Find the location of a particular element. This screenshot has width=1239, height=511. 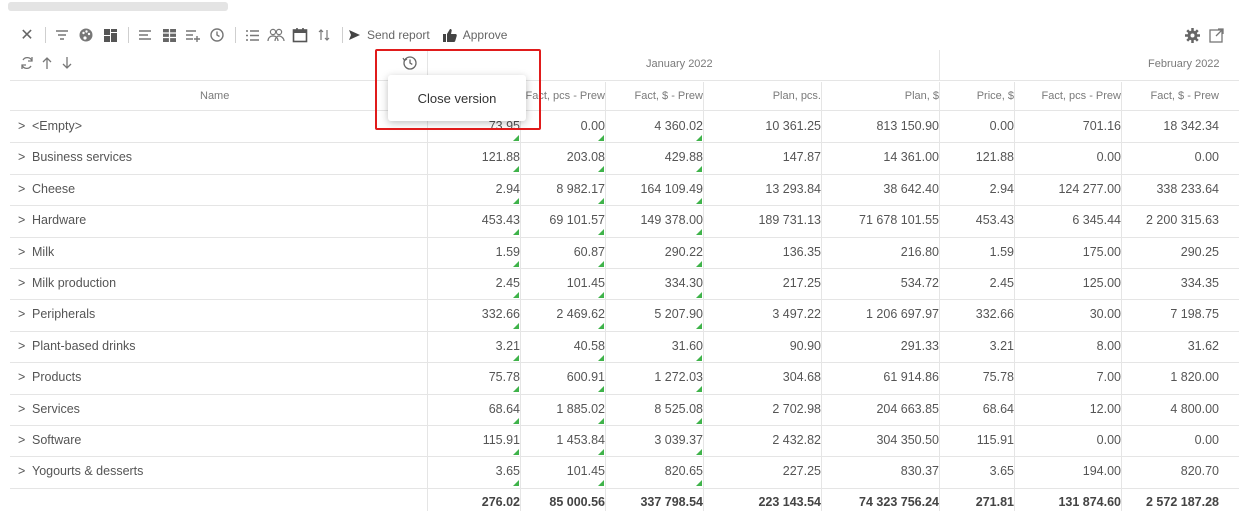

arrow-down-icon is located at coordinates (67, 63).